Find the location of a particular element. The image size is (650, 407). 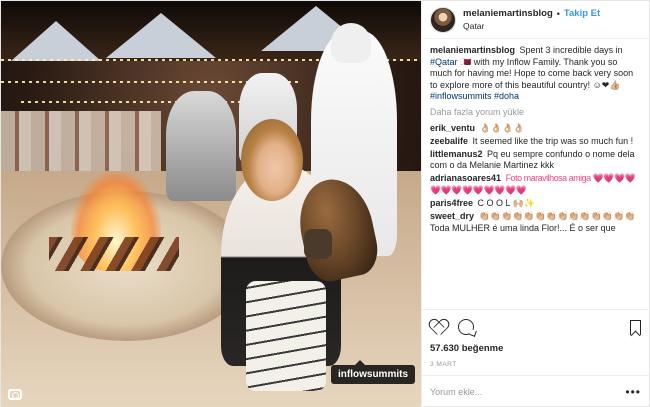

comment-bubble-icon is located at coordinates (466, 327).